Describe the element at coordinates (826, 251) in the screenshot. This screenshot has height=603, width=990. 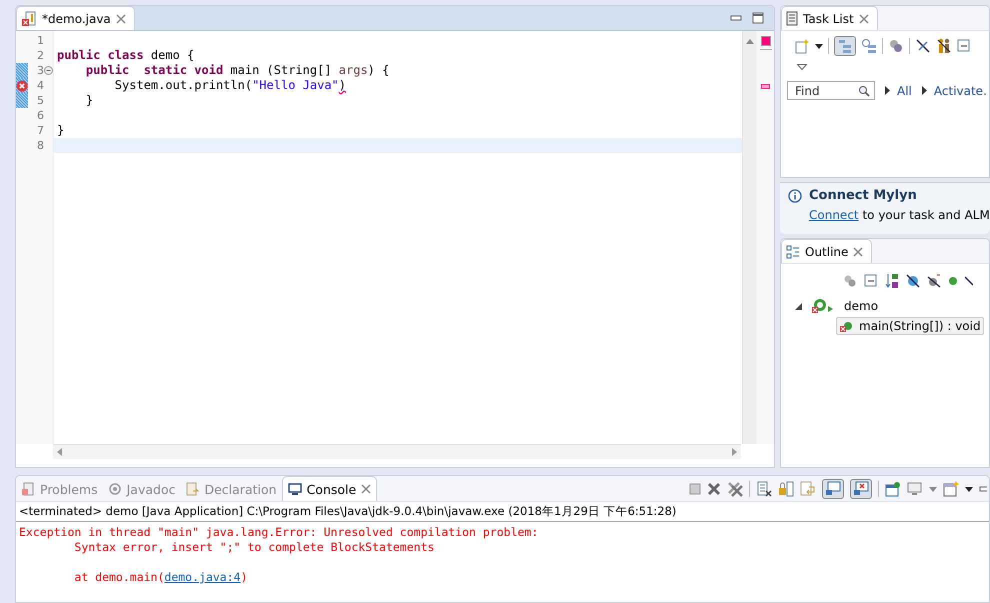
I see `outline-tab: Outline` at that location.